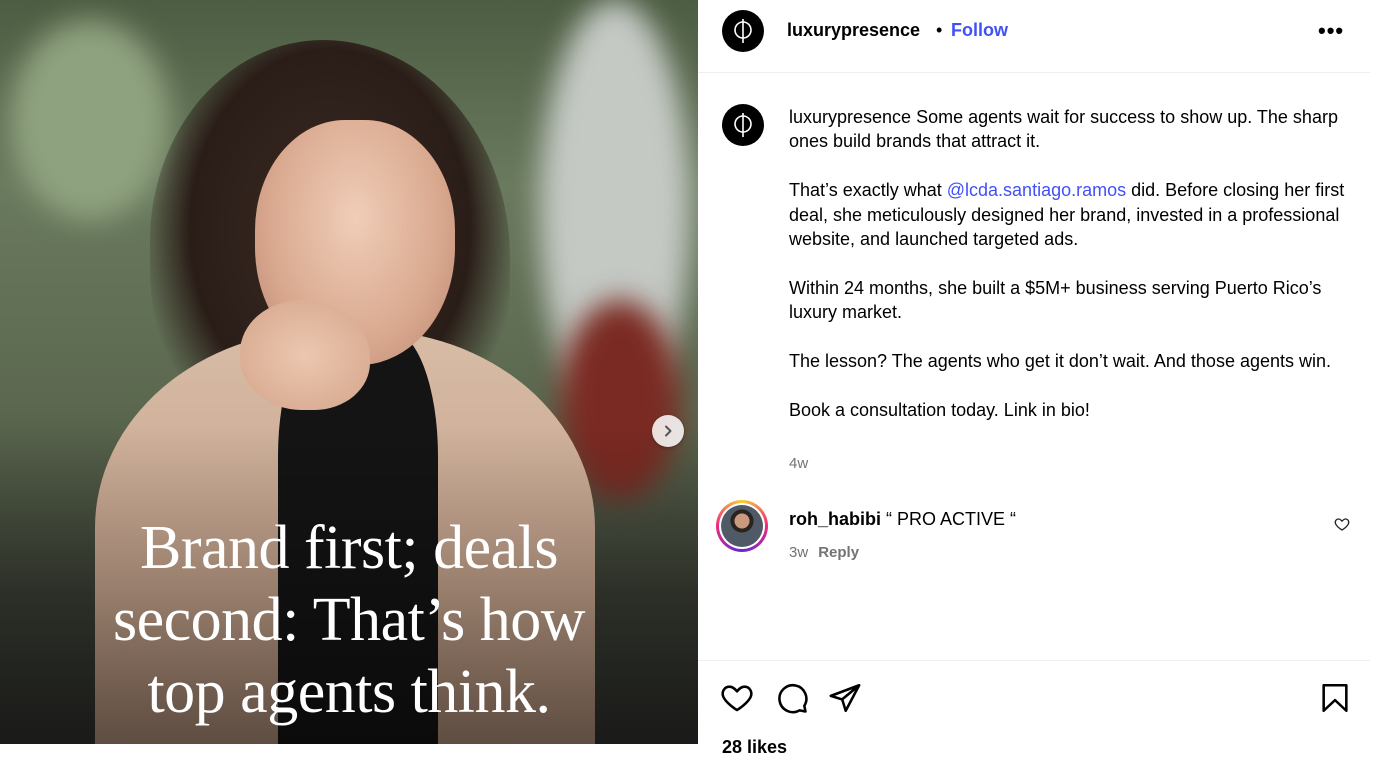  I want to click on header-username: luxurypresence, so click(853, 30).